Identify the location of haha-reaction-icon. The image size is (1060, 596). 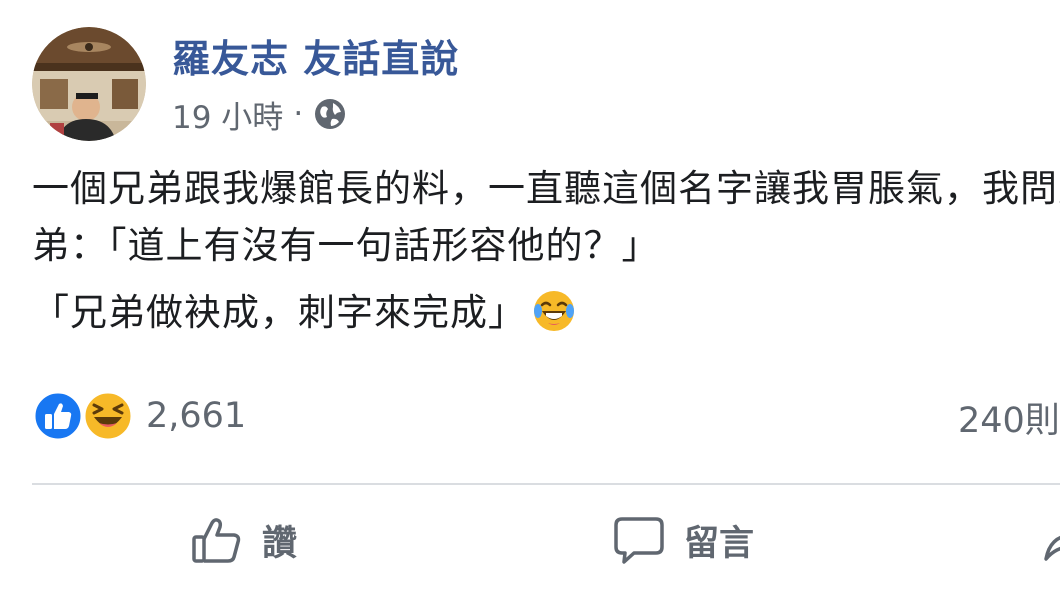
(108, 416).